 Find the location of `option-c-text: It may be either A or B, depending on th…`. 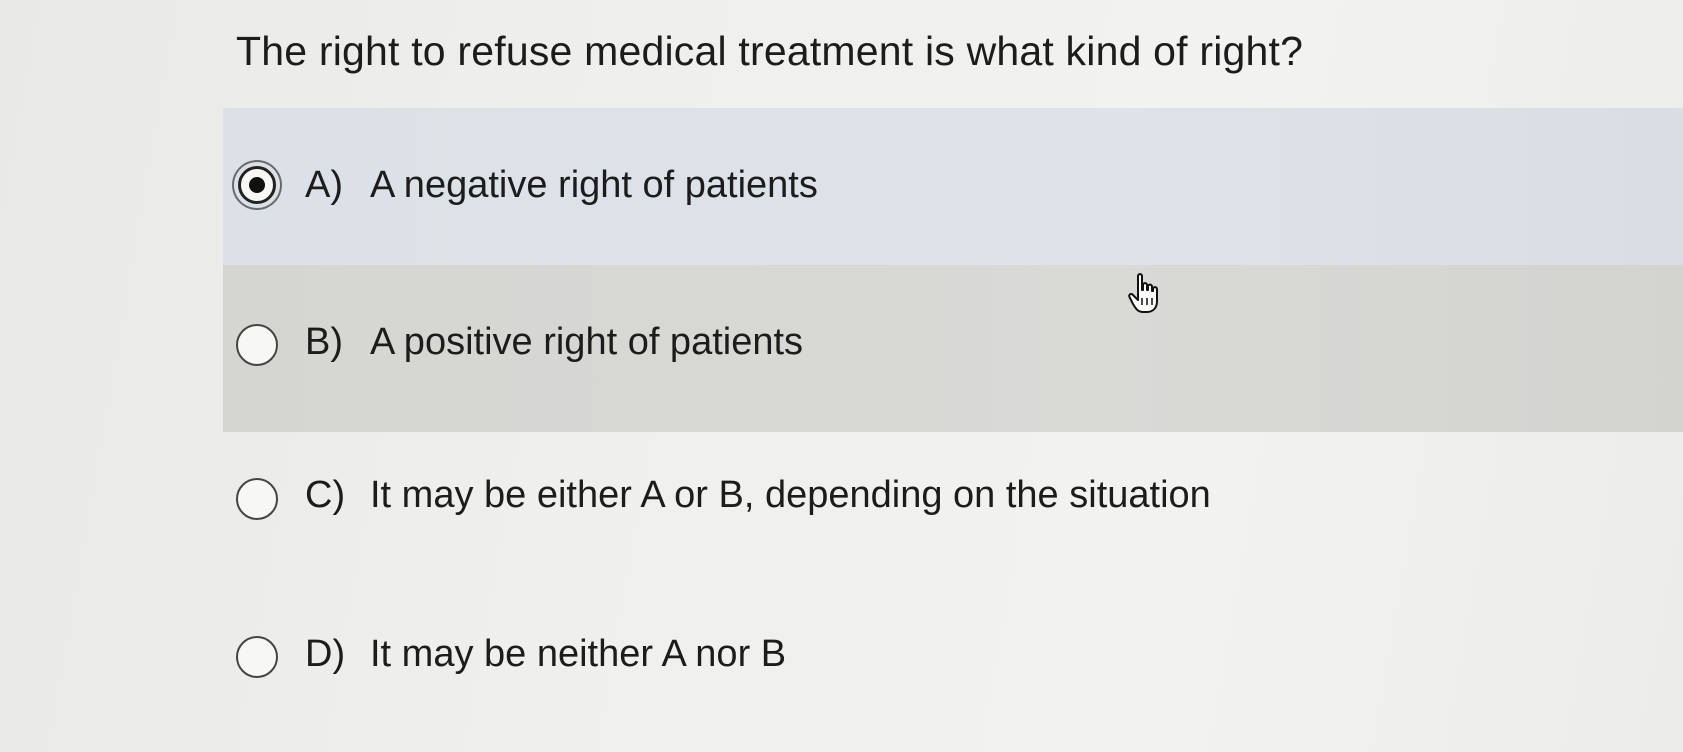

option-c-text: It may be either A or B, depending on th… is located at coordinates (790, 495).